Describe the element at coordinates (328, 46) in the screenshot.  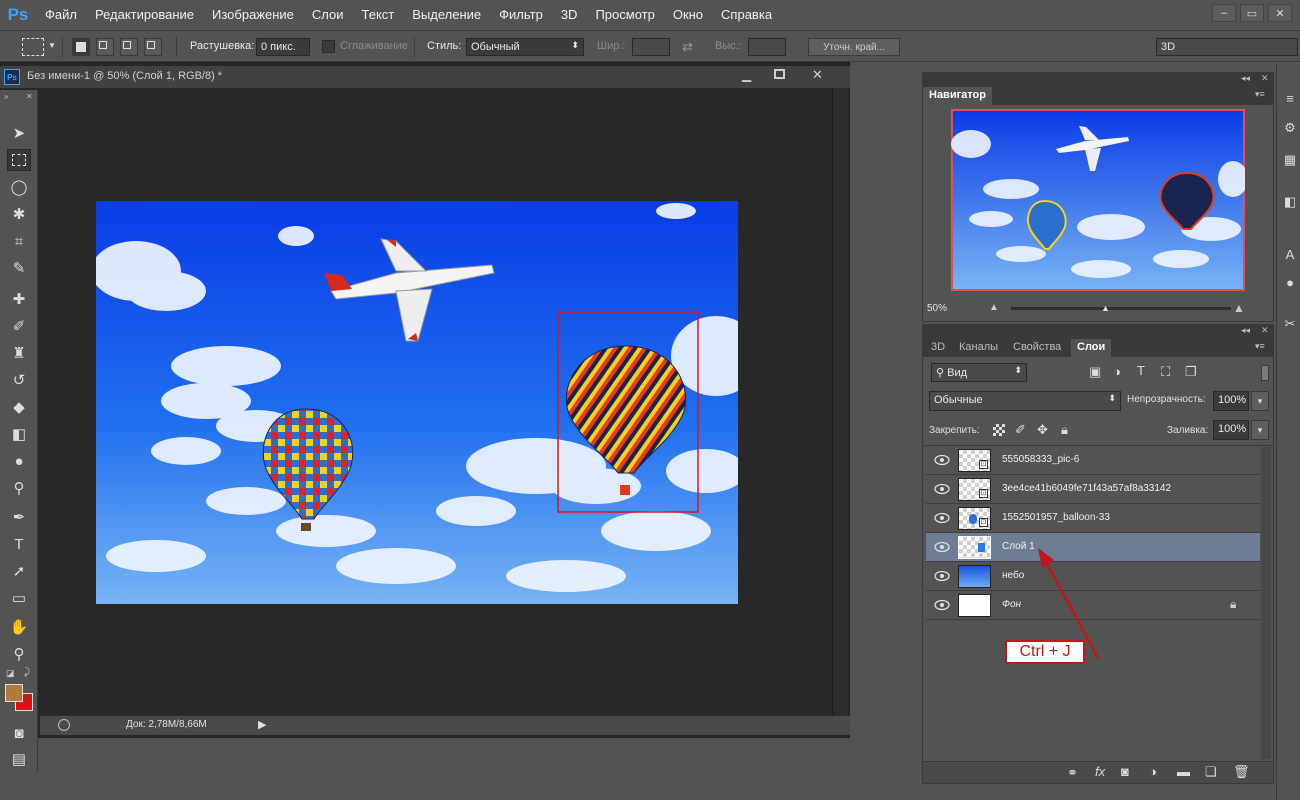
I see `antialias-checkbox` at that location.